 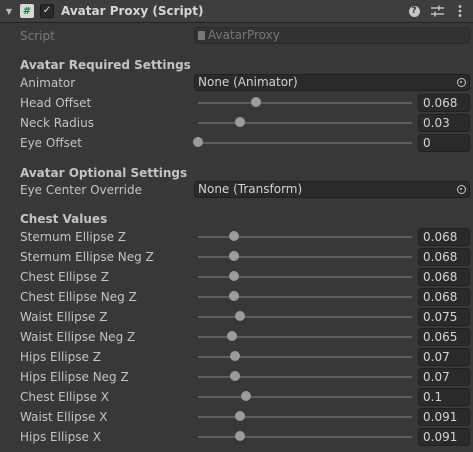 What do you see at coordinates (73, 237) in the screenshot?
I see `slider-label: Sternum Ellipse Z` at bounding box center [73, 237].